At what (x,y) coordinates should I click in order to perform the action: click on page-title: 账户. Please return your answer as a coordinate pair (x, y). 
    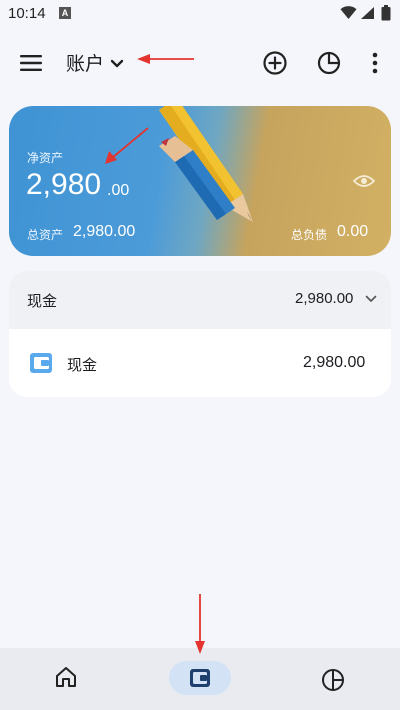
    Looking at the image, I should click on (85, 64).